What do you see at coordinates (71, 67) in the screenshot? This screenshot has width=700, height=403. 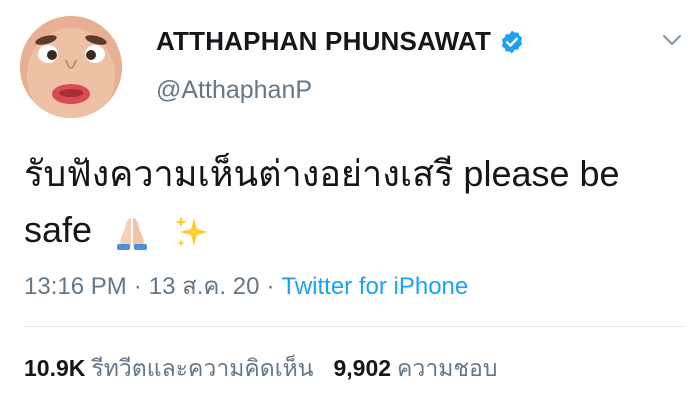 I see `avatar` at bounding box center [71, 67].